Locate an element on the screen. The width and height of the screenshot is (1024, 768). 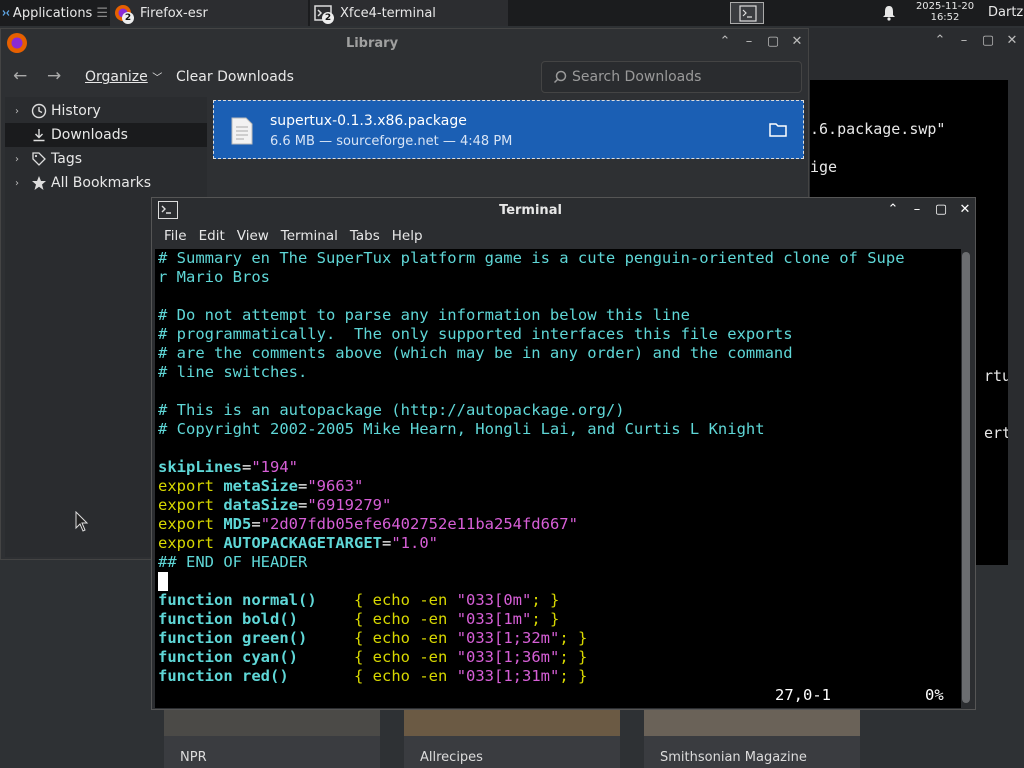
applications-menu-icon: ☰ is located at coordinates (102, 13).